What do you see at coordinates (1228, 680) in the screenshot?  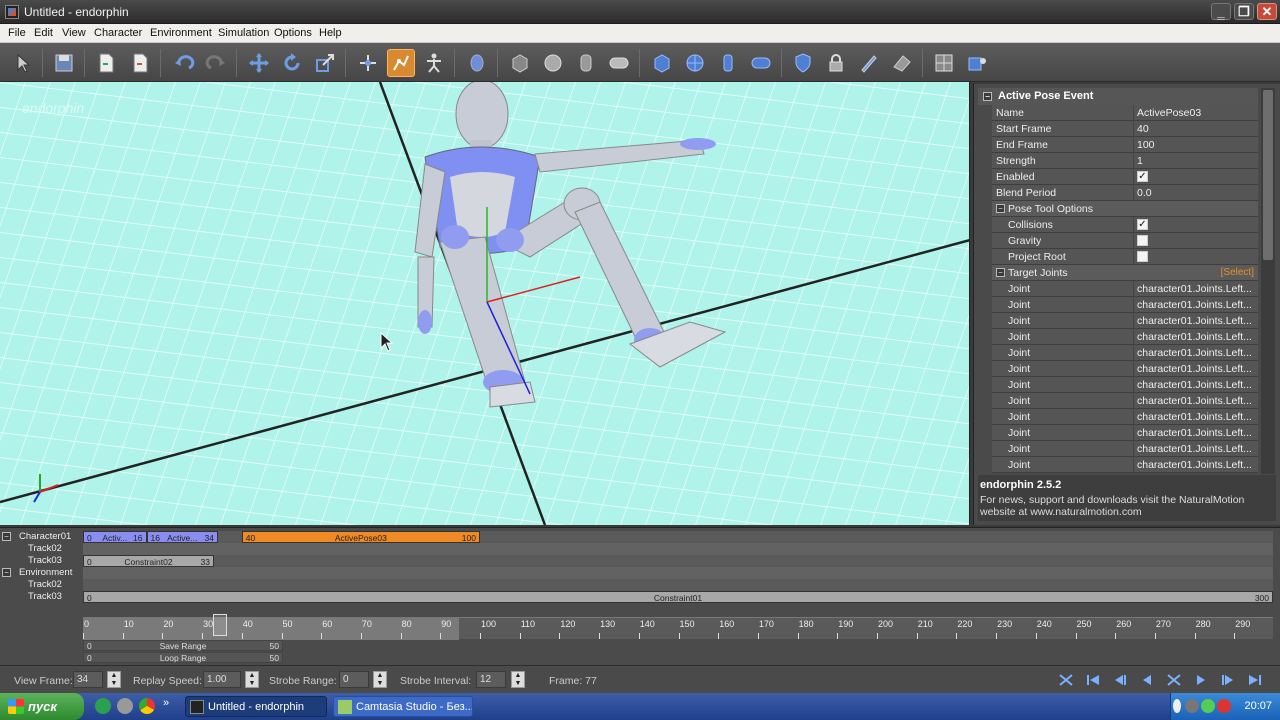 I see `step-forward-icon` at bounding box center [1228, 680].